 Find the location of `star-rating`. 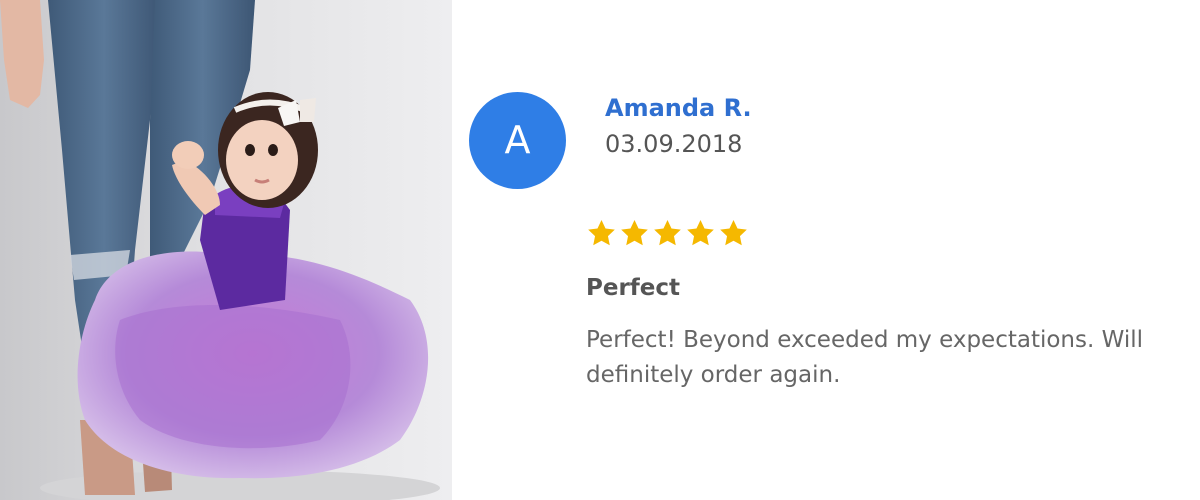

star-rating is located at coordinates (667, 236).